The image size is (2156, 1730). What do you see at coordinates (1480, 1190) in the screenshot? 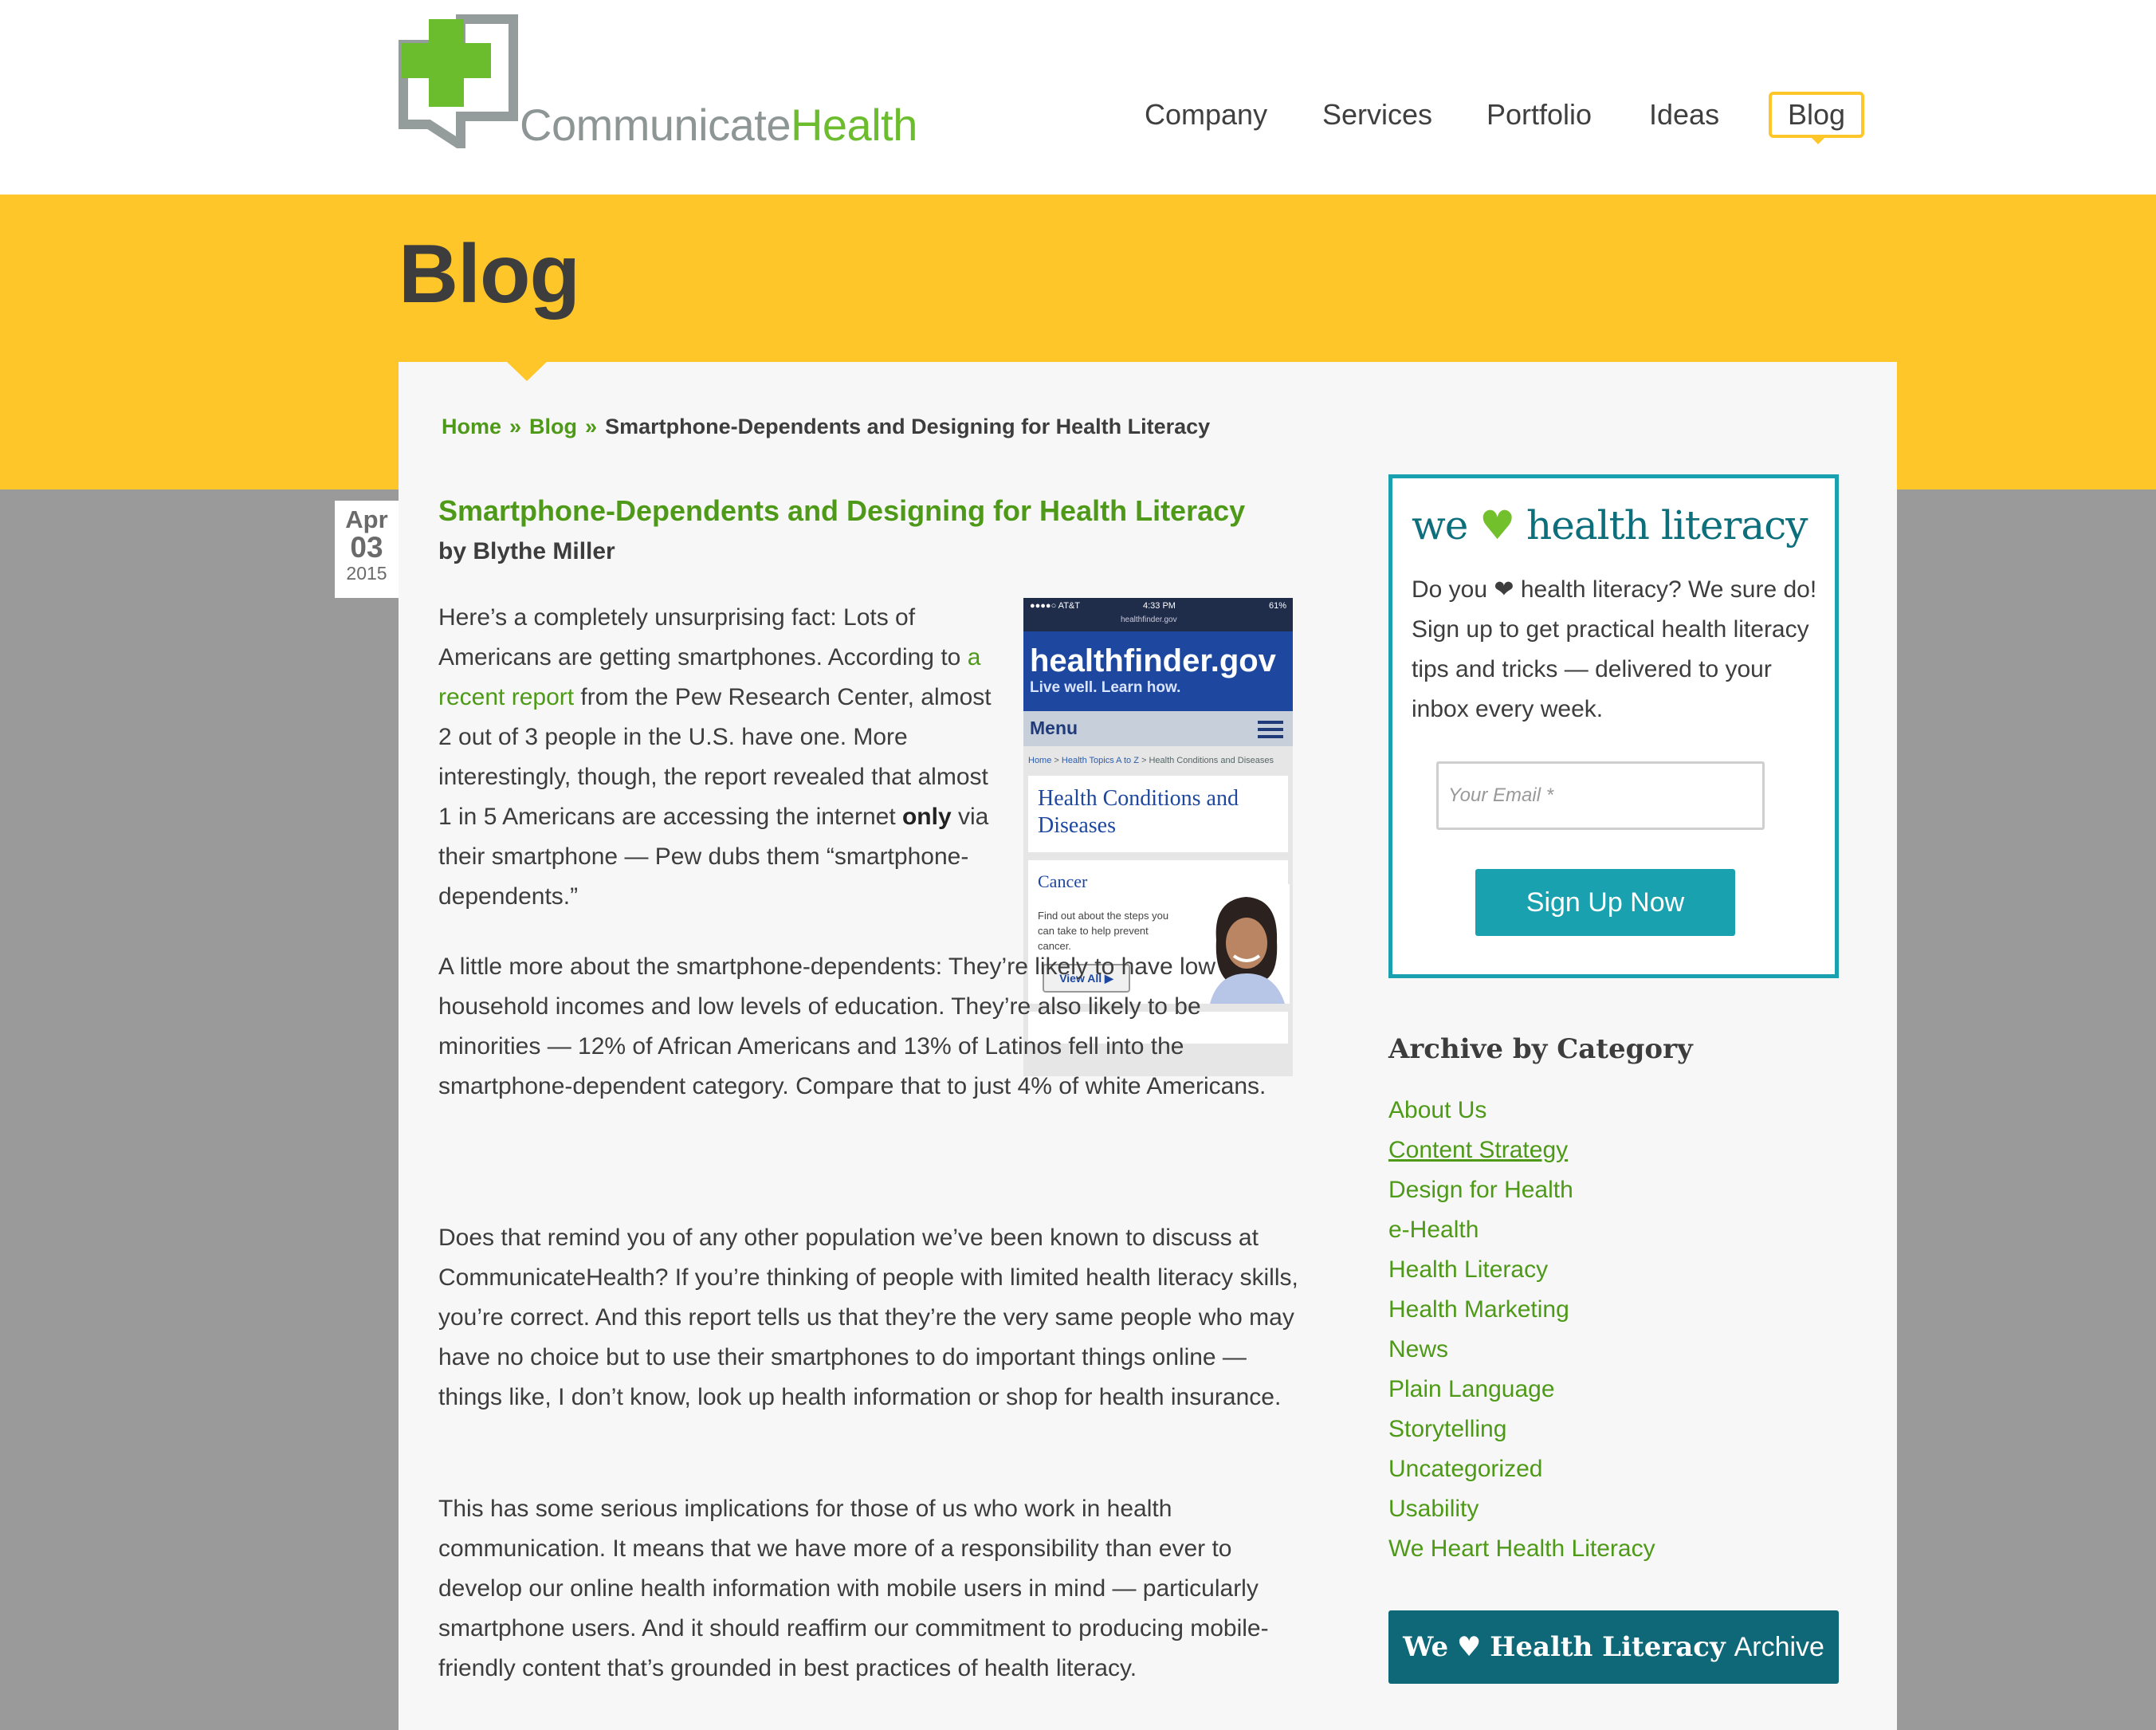
I see `category-label: Design for Health` at bounding box center [1480, 1190].